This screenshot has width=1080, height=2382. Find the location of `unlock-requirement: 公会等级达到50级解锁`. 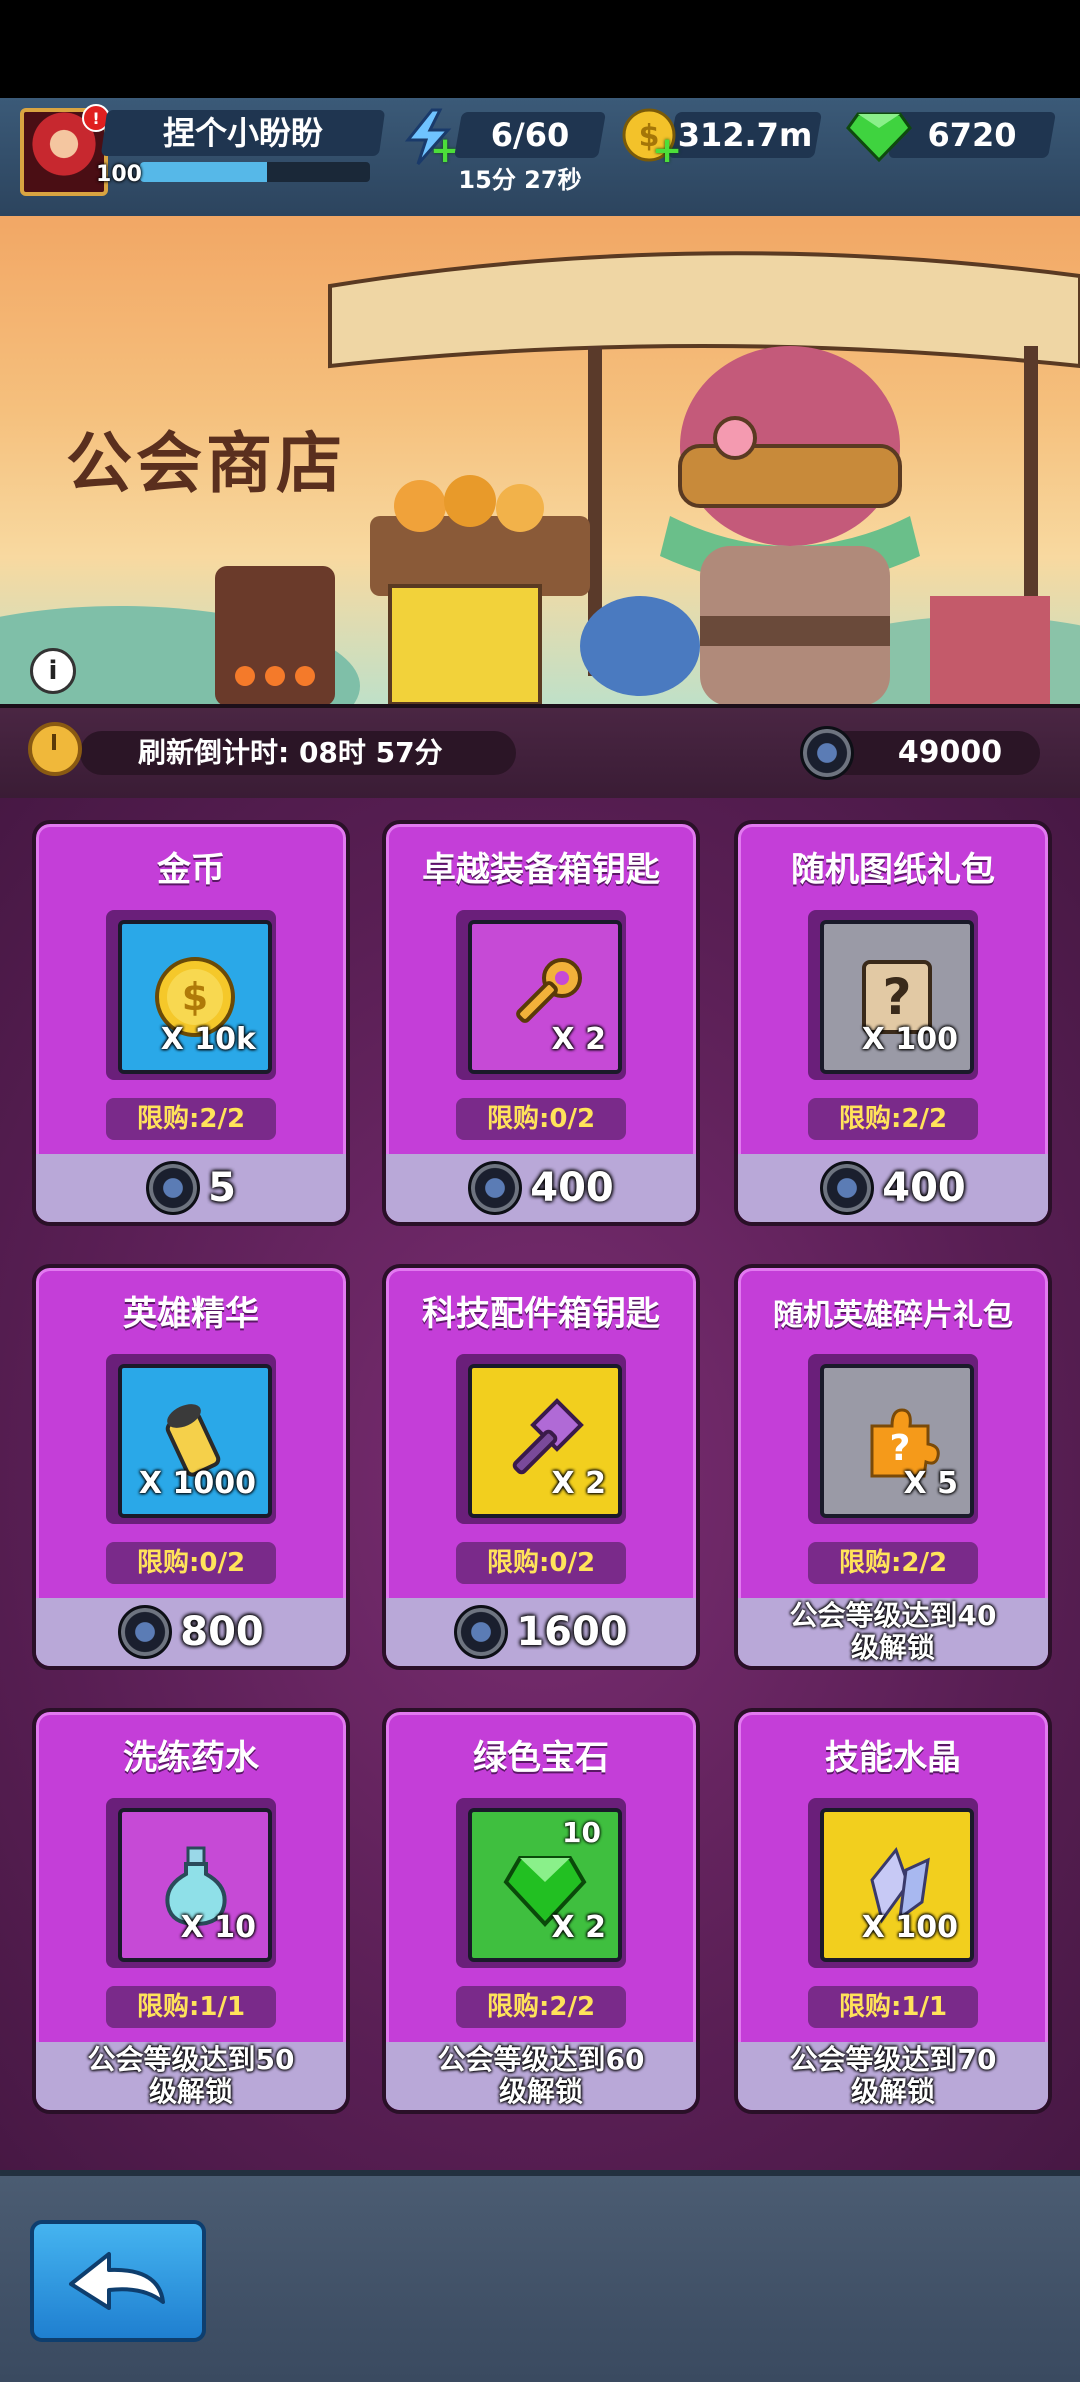

unlock-requirement: 公会等级达到50级解锁 is located at coordinates (191, 2075).